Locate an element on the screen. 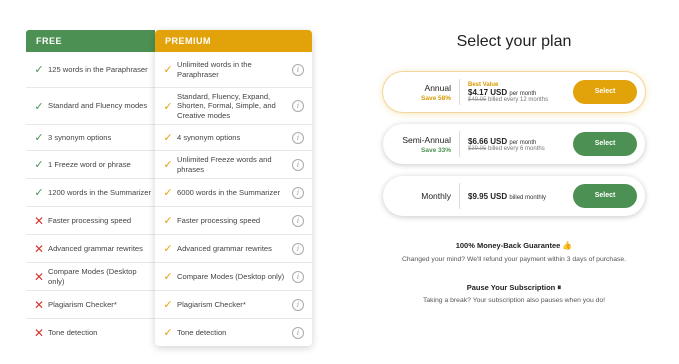  pause-title-text: Pause Your Subscription is located at coordinates (511, 287).